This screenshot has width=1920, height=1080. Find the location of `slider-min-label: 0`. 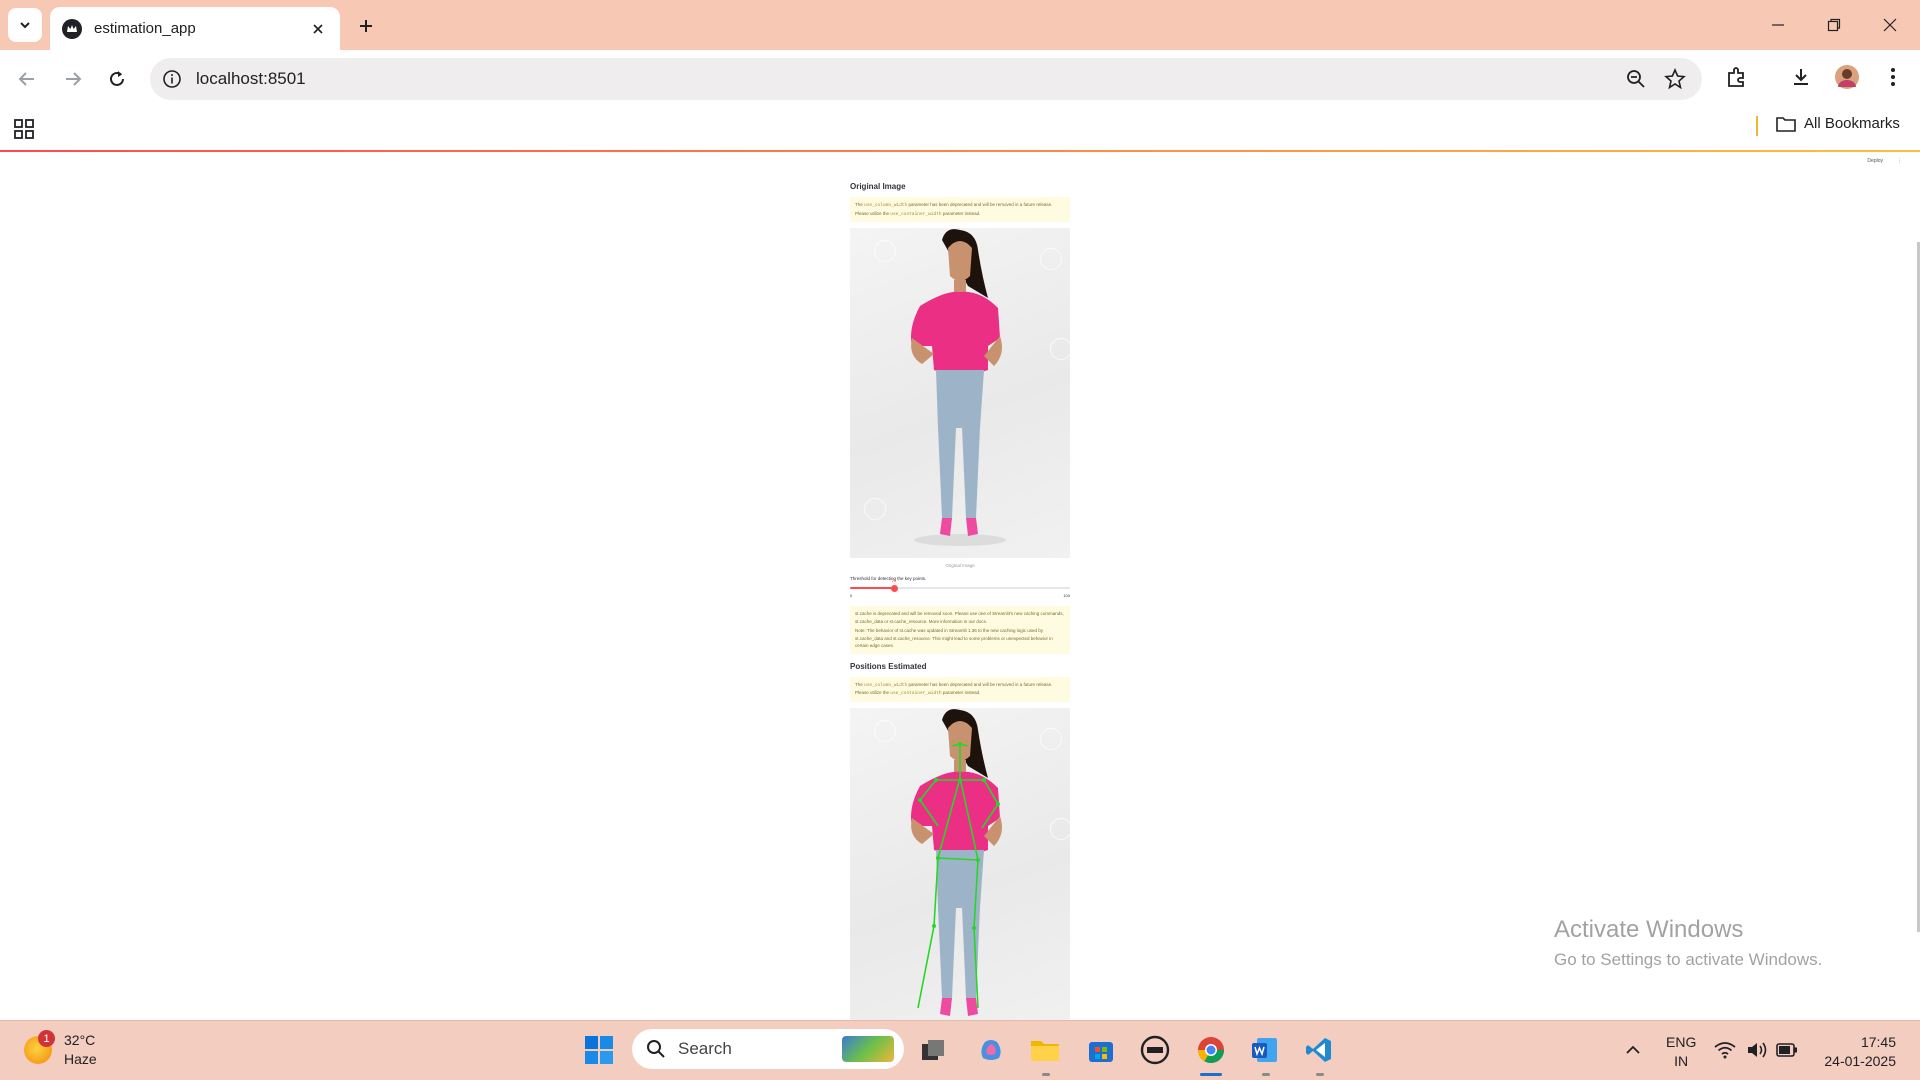

slider-min-label: 0 is located at coordinates (851, 595).